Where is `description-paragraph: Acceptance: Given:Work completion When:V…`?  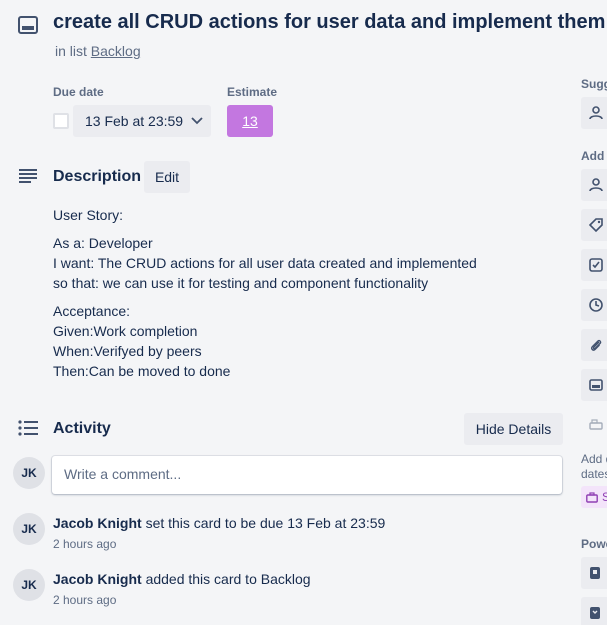 description-paragraph: Acceptance: Given:Work completion When:V… is located at coordinates (142, 341).